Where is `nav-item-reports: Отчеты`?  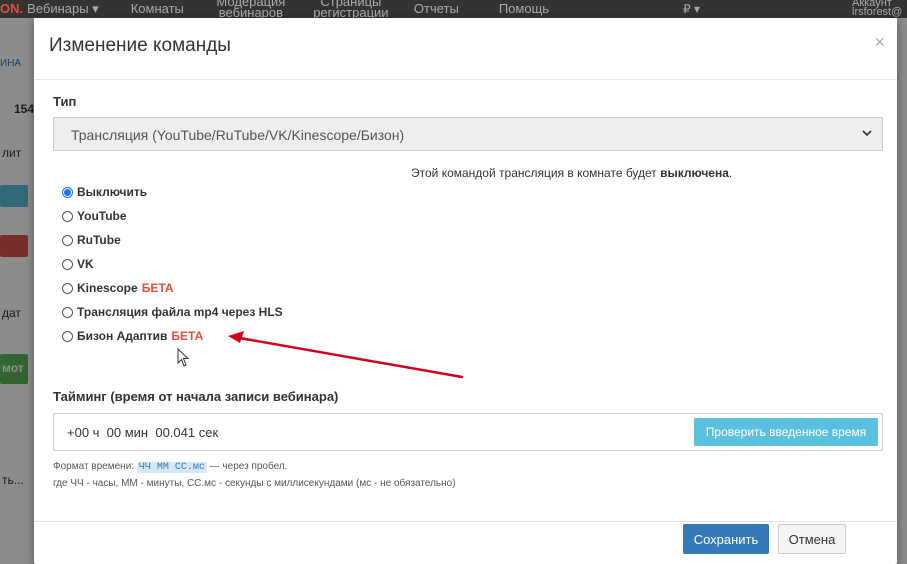
nav-item-reports: Отчеты is located at coordinates (436, 9).